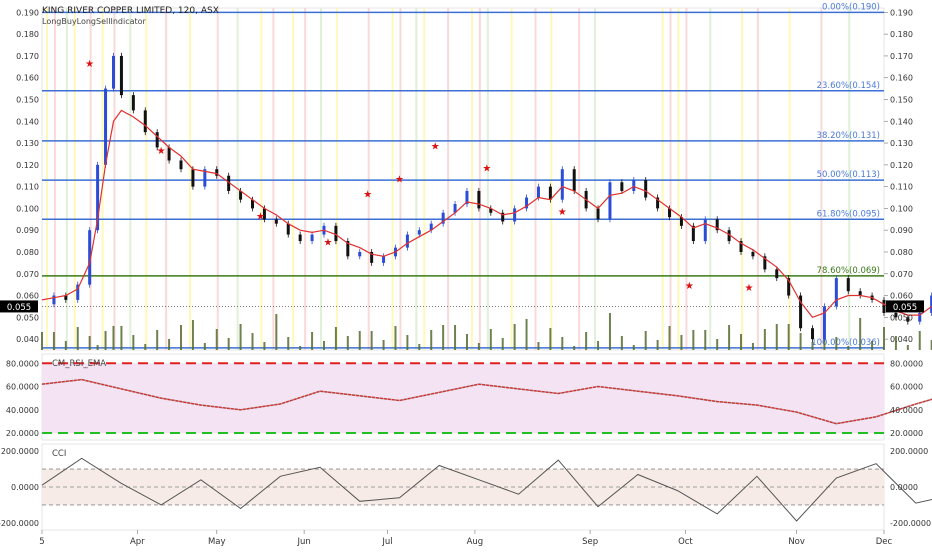  Describe the element at coordinates (901, 187) in the screenshot. I see `price-ytick-label: 0.110` at that location.